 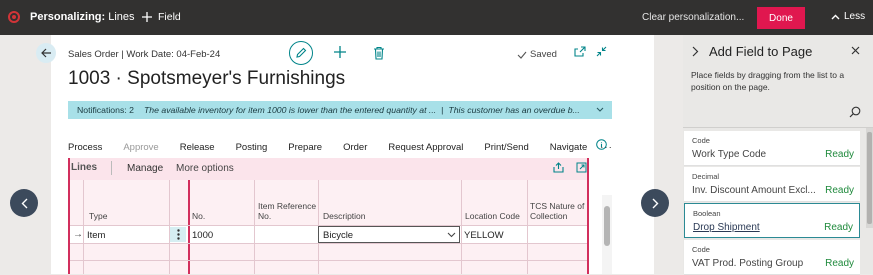 What do you see at coordinates (344, 216) in the screenshot?
I see `column-header-description: Description` at bounding box center [344, 216].